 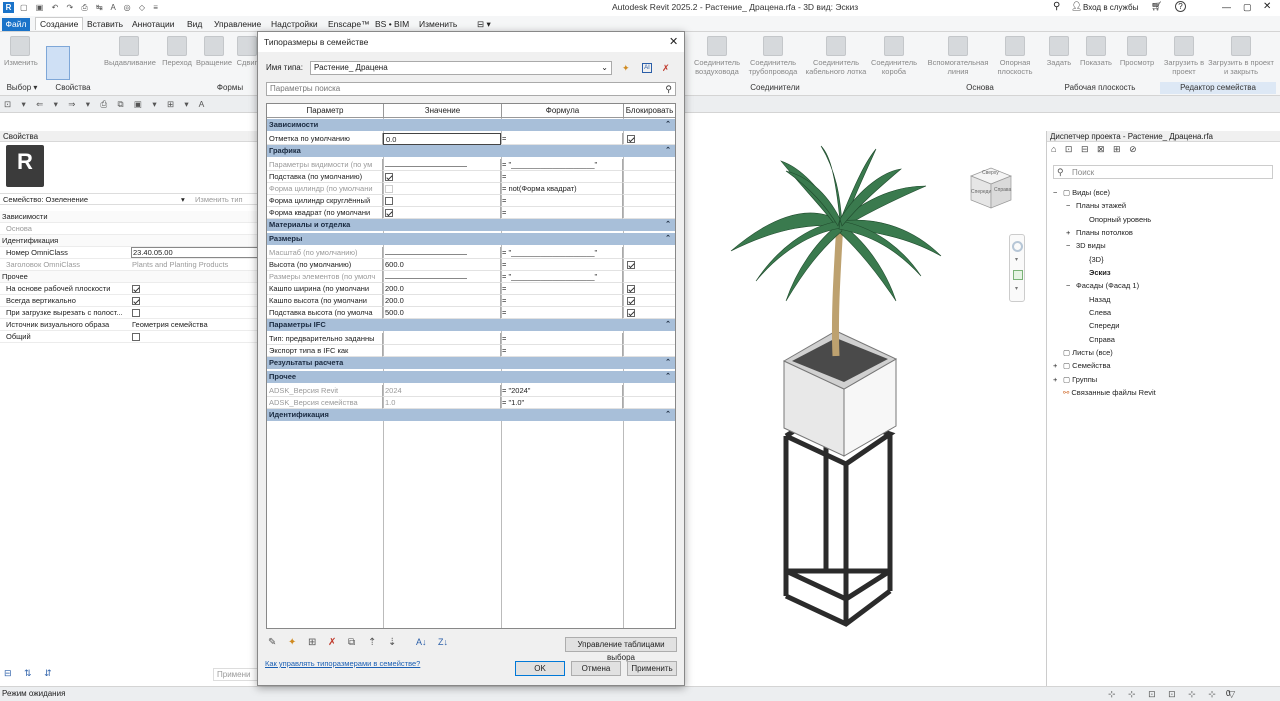 I want to click on parameter-value: 0.0, so click(x=442, y=139).